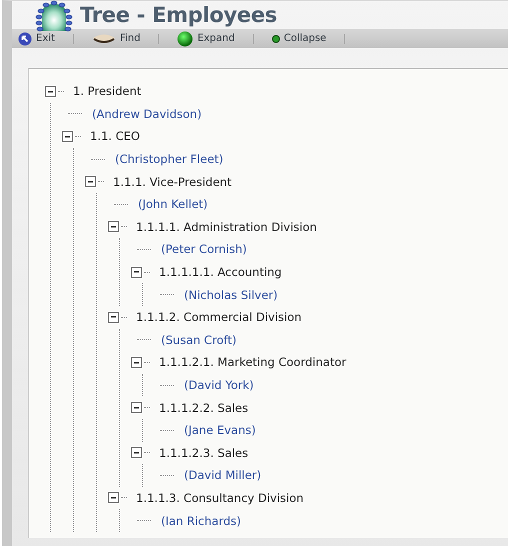 The height and width of the screenshot is (546, 508). Describe the element at coordinates (220, 430) in the screenshot. I see `employee-name: (Jane Evans)` at that location.